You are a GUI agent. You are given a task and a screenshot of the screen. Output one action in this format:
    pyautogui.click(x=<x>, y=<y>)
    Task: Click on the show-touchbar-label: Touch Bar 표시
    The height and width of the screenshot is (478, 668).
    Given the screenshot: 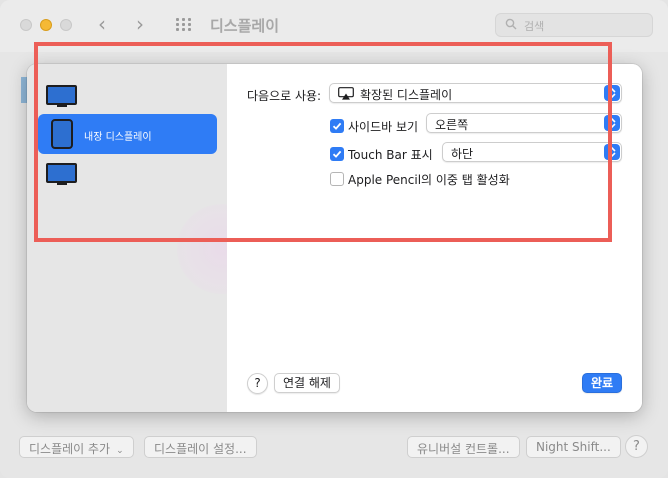 What is the action you would take?
    pyautogui.click(x=390, y=155)
    